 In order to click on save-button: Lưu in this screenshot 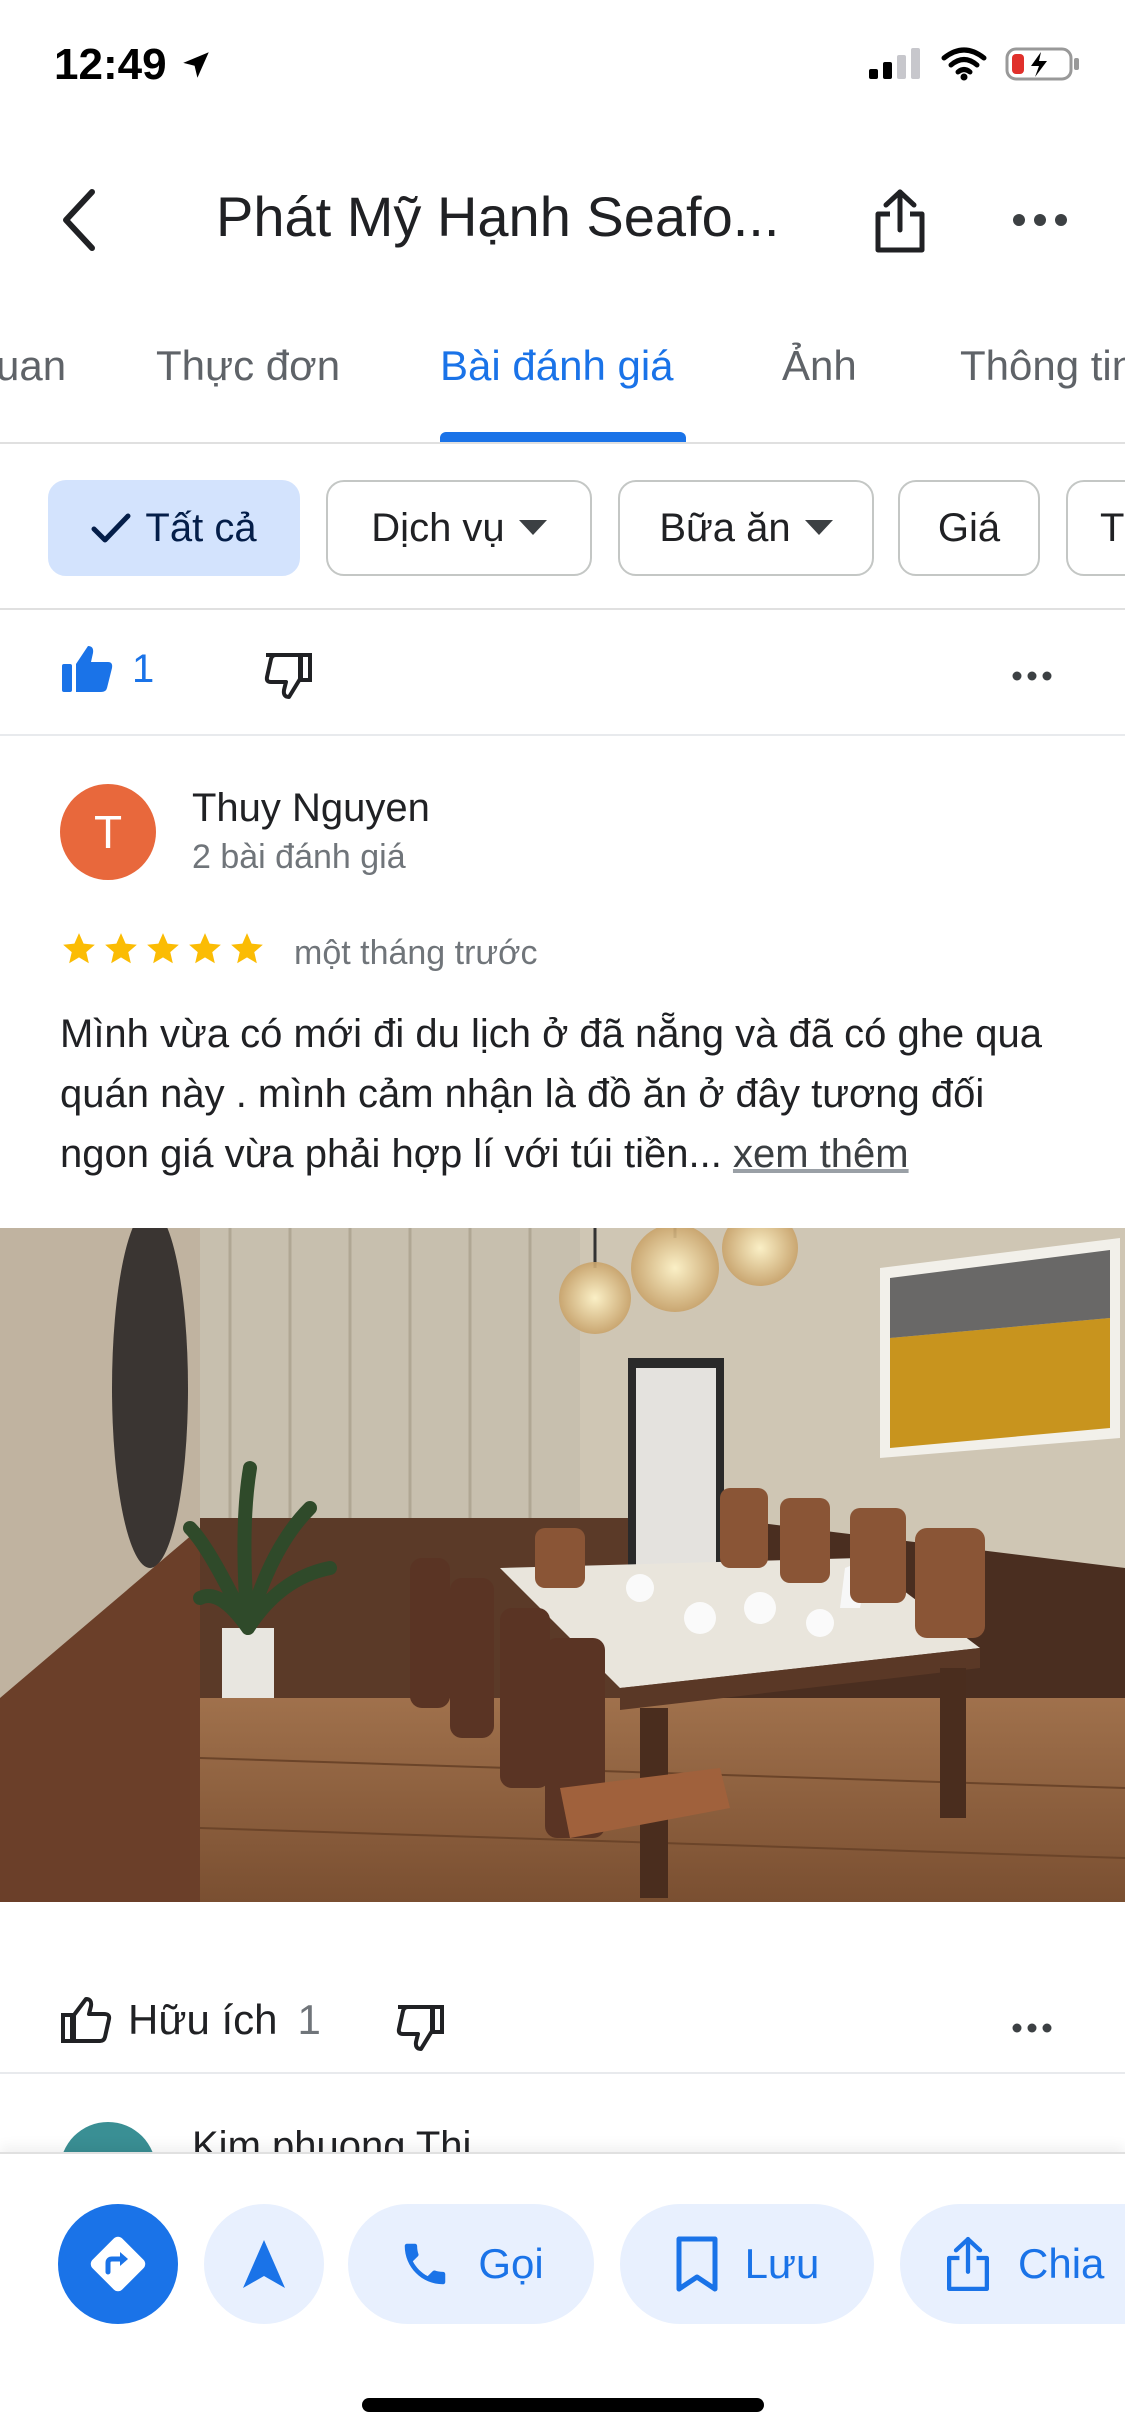, I will do `click(747, 2264)`.